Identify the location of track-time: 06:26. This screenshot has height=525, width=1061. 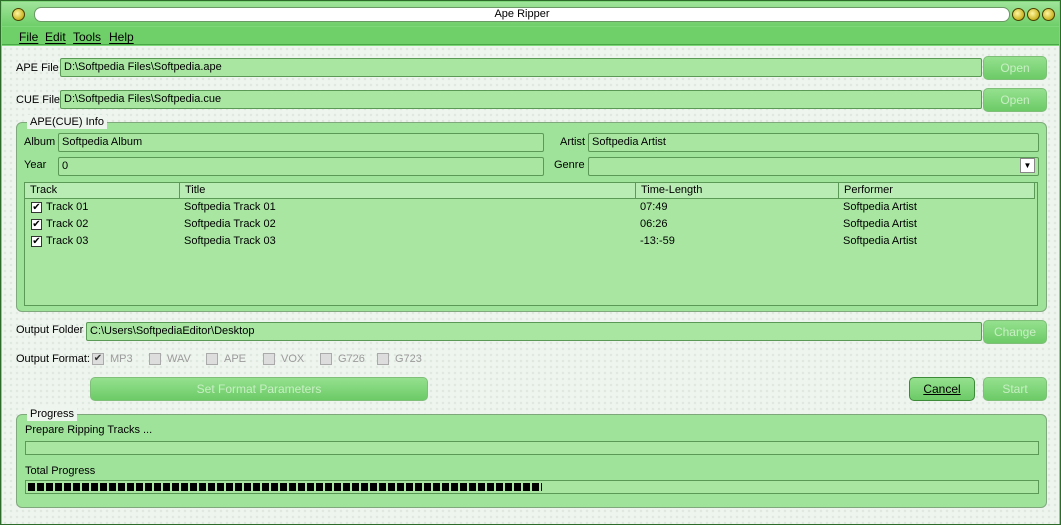
(654, 224).